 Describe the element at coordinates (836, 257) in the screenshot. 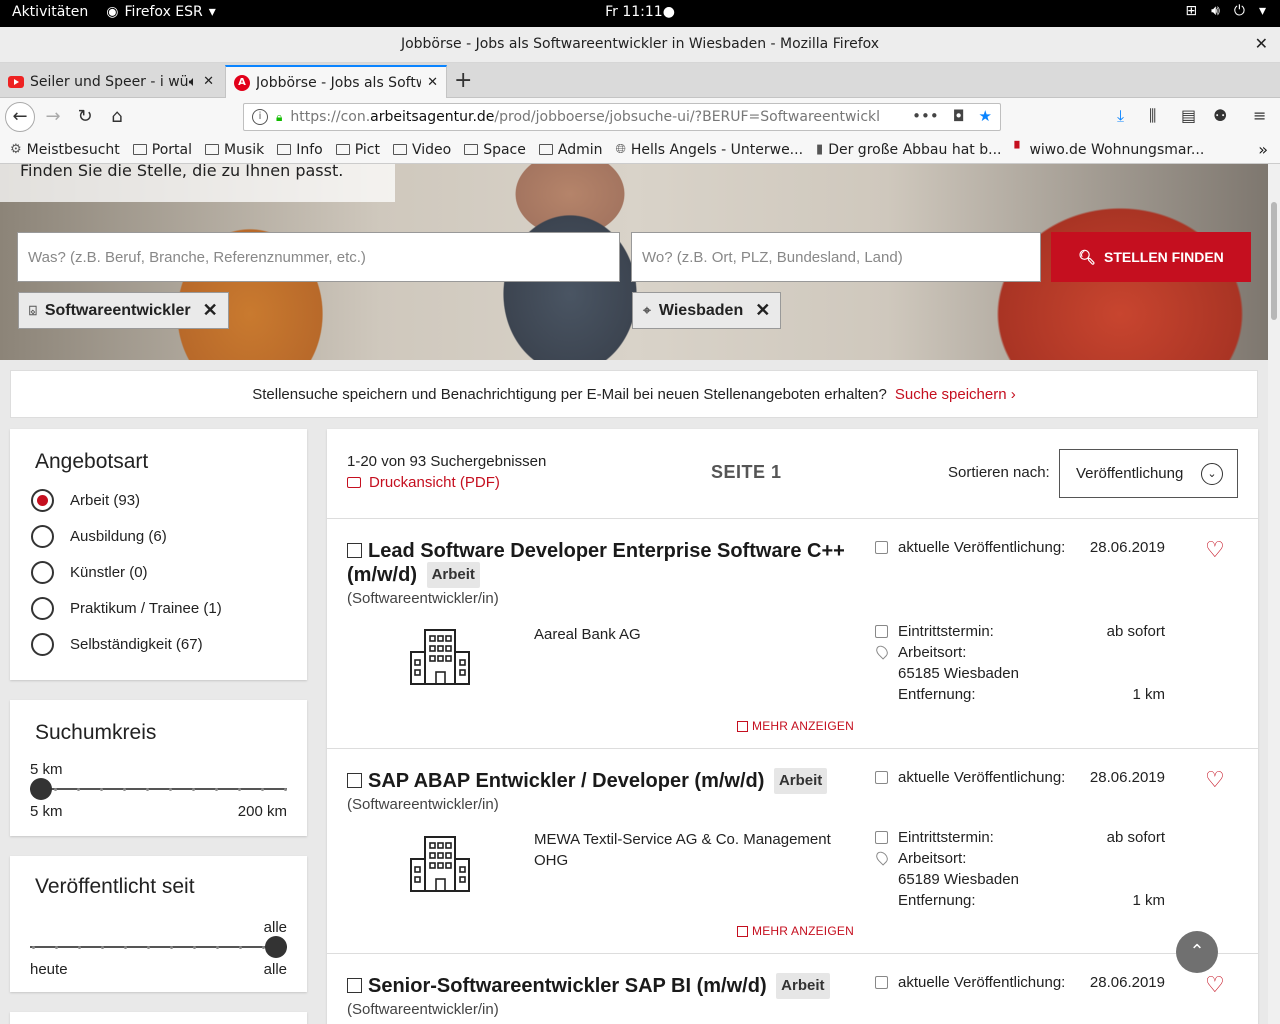

I see `where-search-input` at that location.